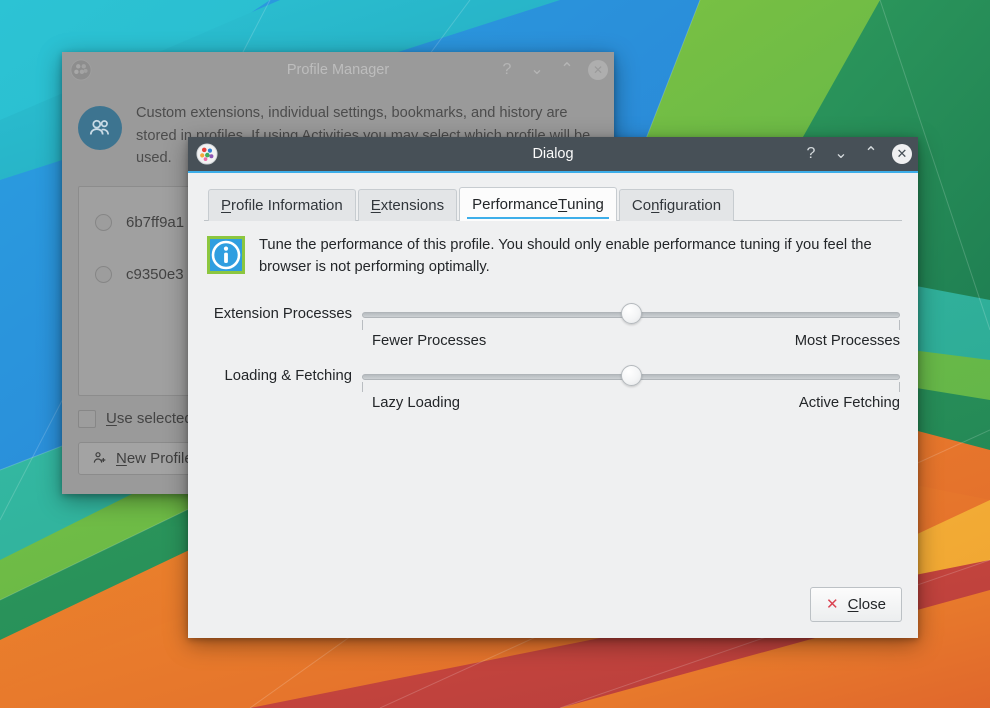 The height and width of the screenshot is (708, 990). I want to click on slider-label: Extension Processes, so click(282, 313).